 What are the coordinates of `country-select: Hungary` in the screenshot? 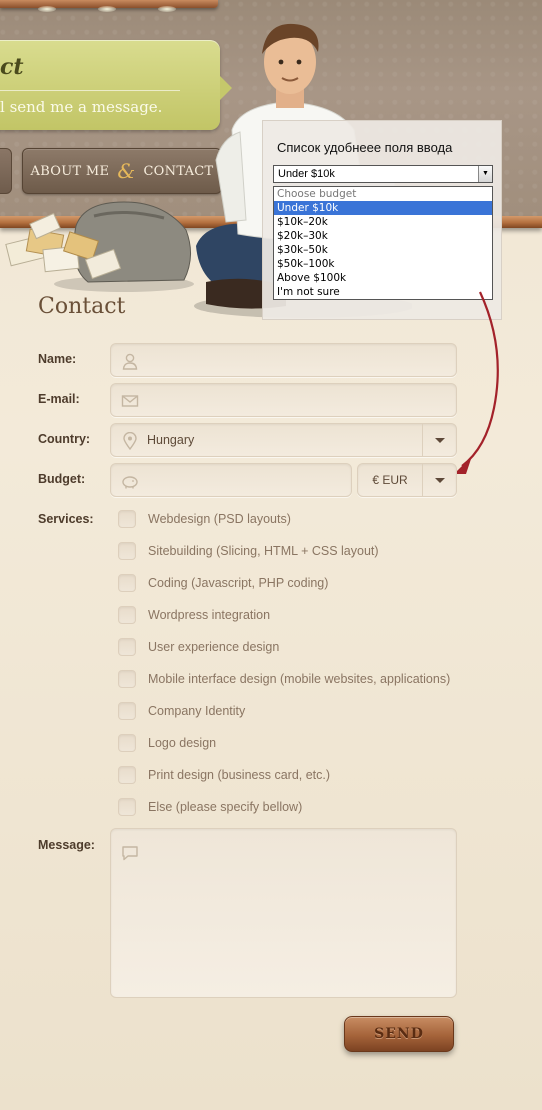 It's located at (283, 440).